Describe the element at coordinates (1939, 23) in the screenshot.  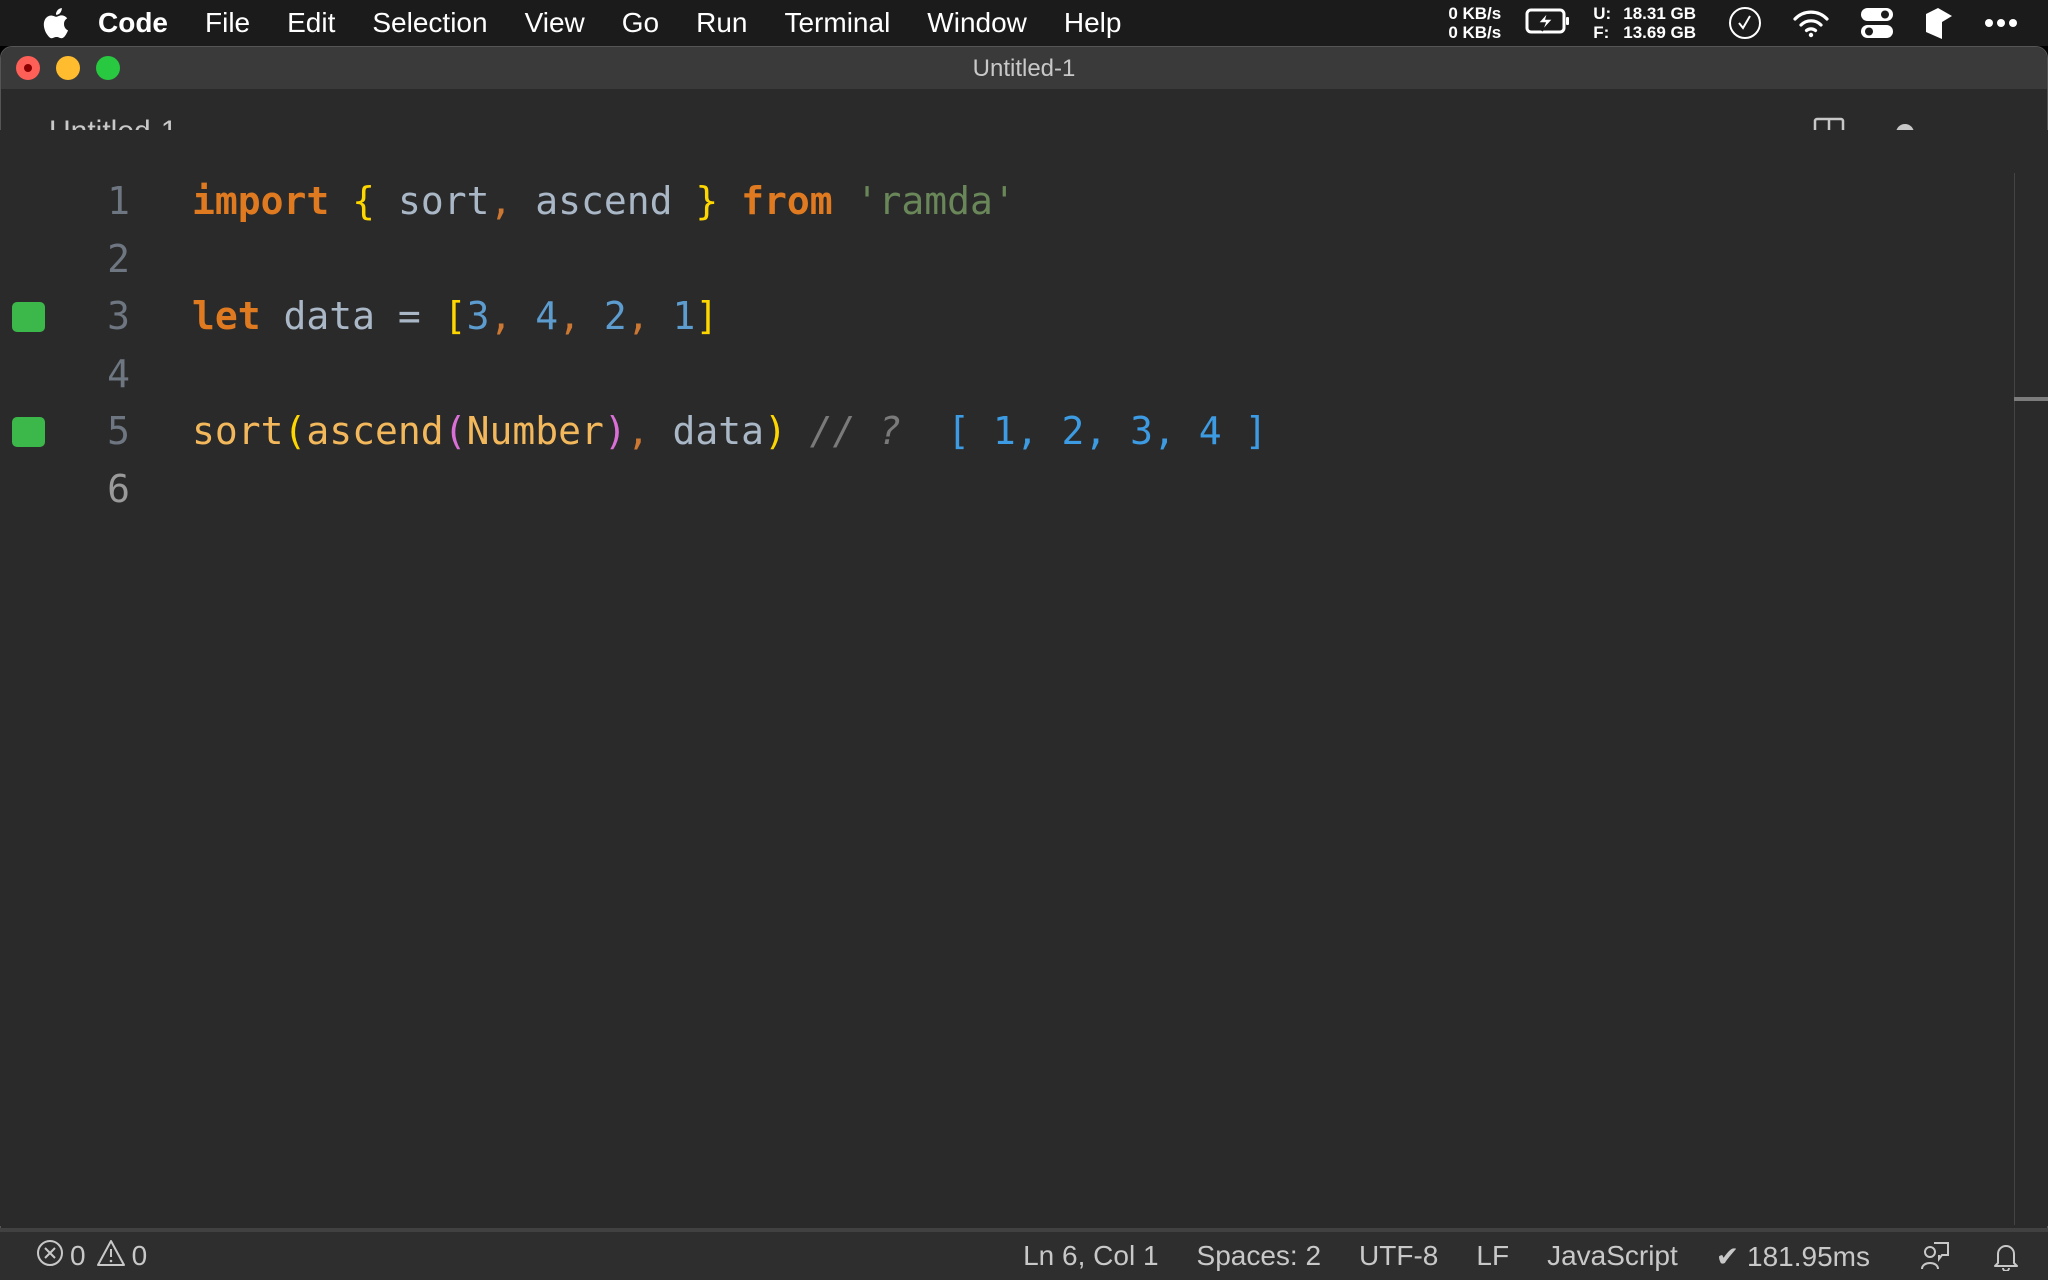
I see `app-tray-icon` at that location.